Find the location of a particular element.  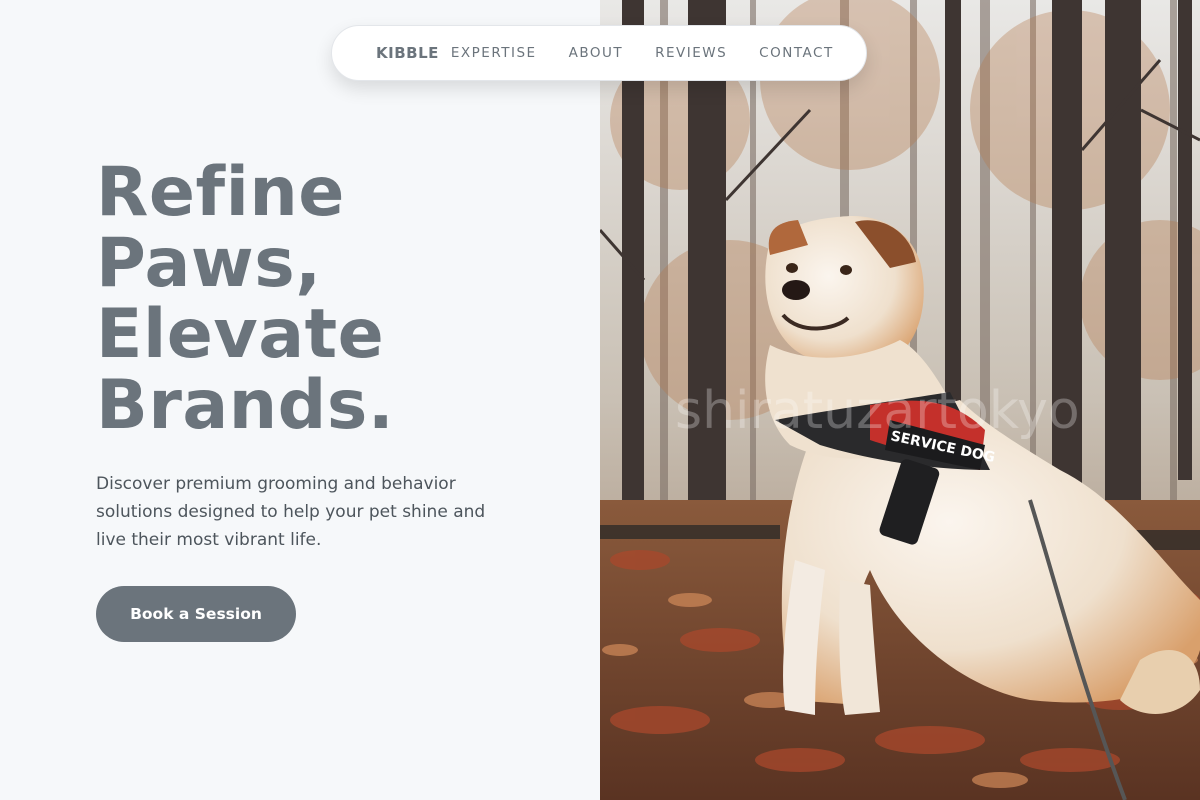

hero-title-line: Brands. is located at coordinates (245, 405).